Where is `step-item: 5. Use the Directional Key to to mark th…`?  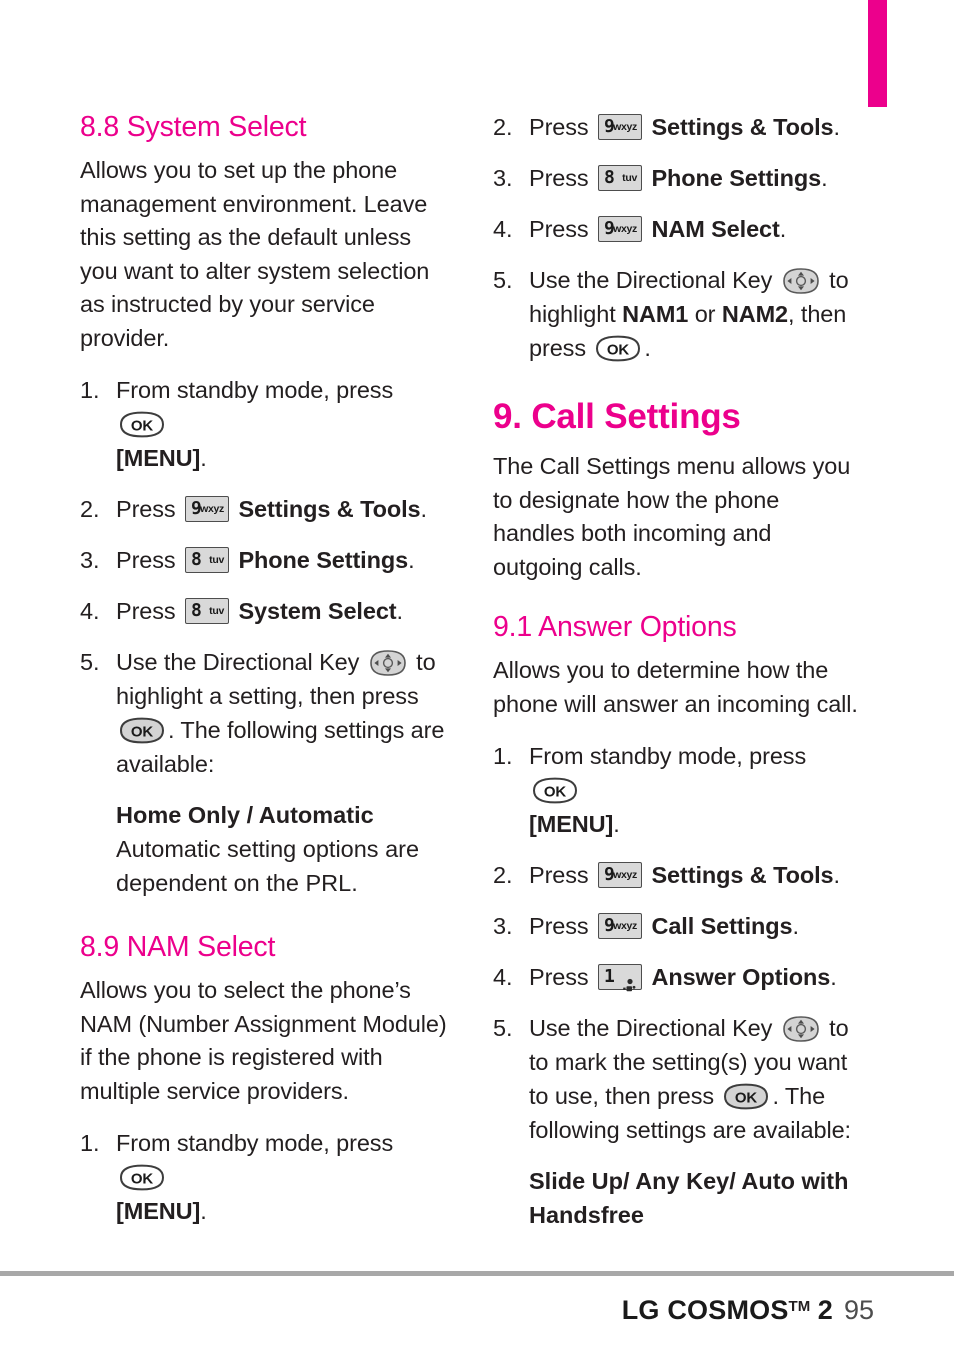 step-item: 5. Use the Directional Key to to mark th… is located at coordinates (677, 1079).